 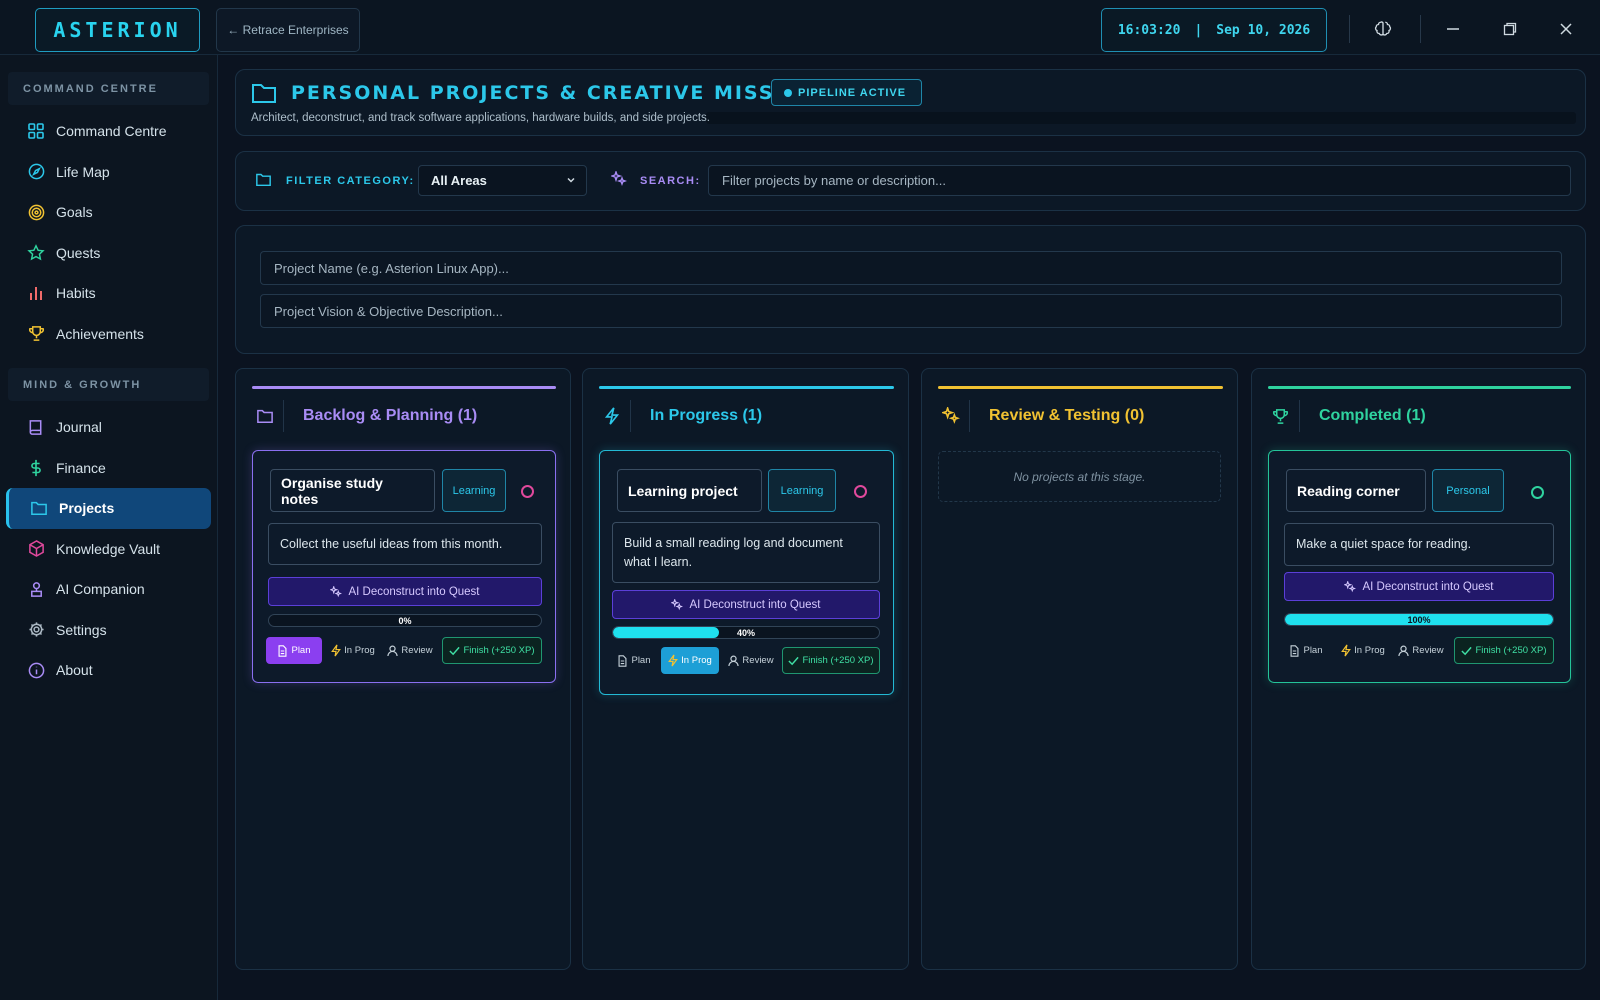 I want to click on progress-bar: 0%, so click(x=405, y=620).